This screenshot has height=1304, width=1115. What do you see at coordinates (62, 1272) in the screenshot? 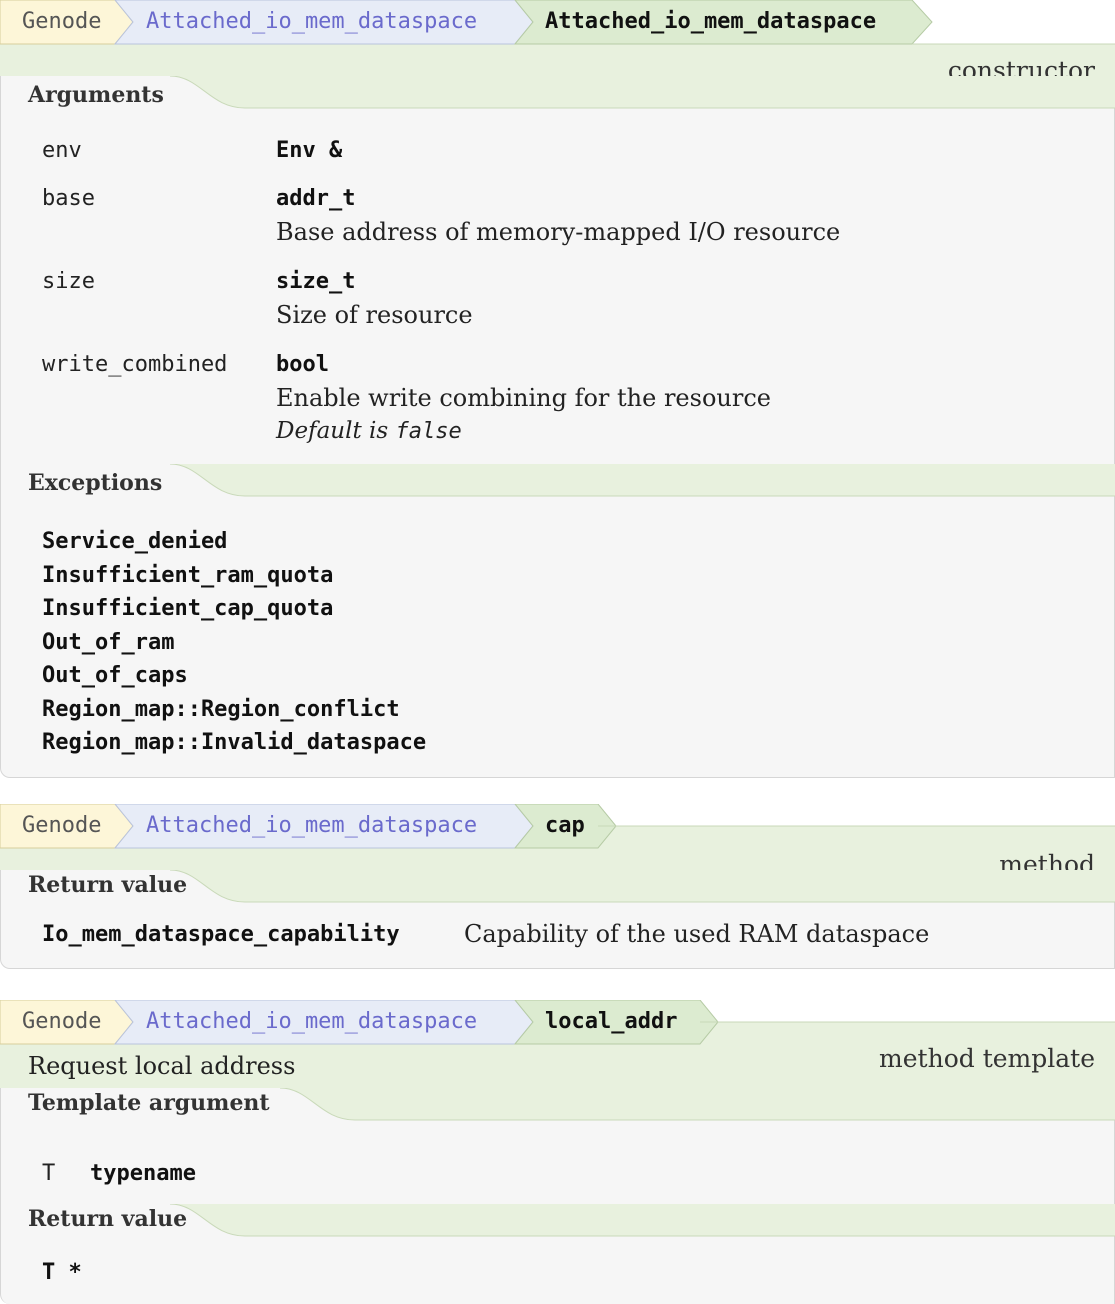
I see `return-type: T *` at bounding box center [62, 1272].